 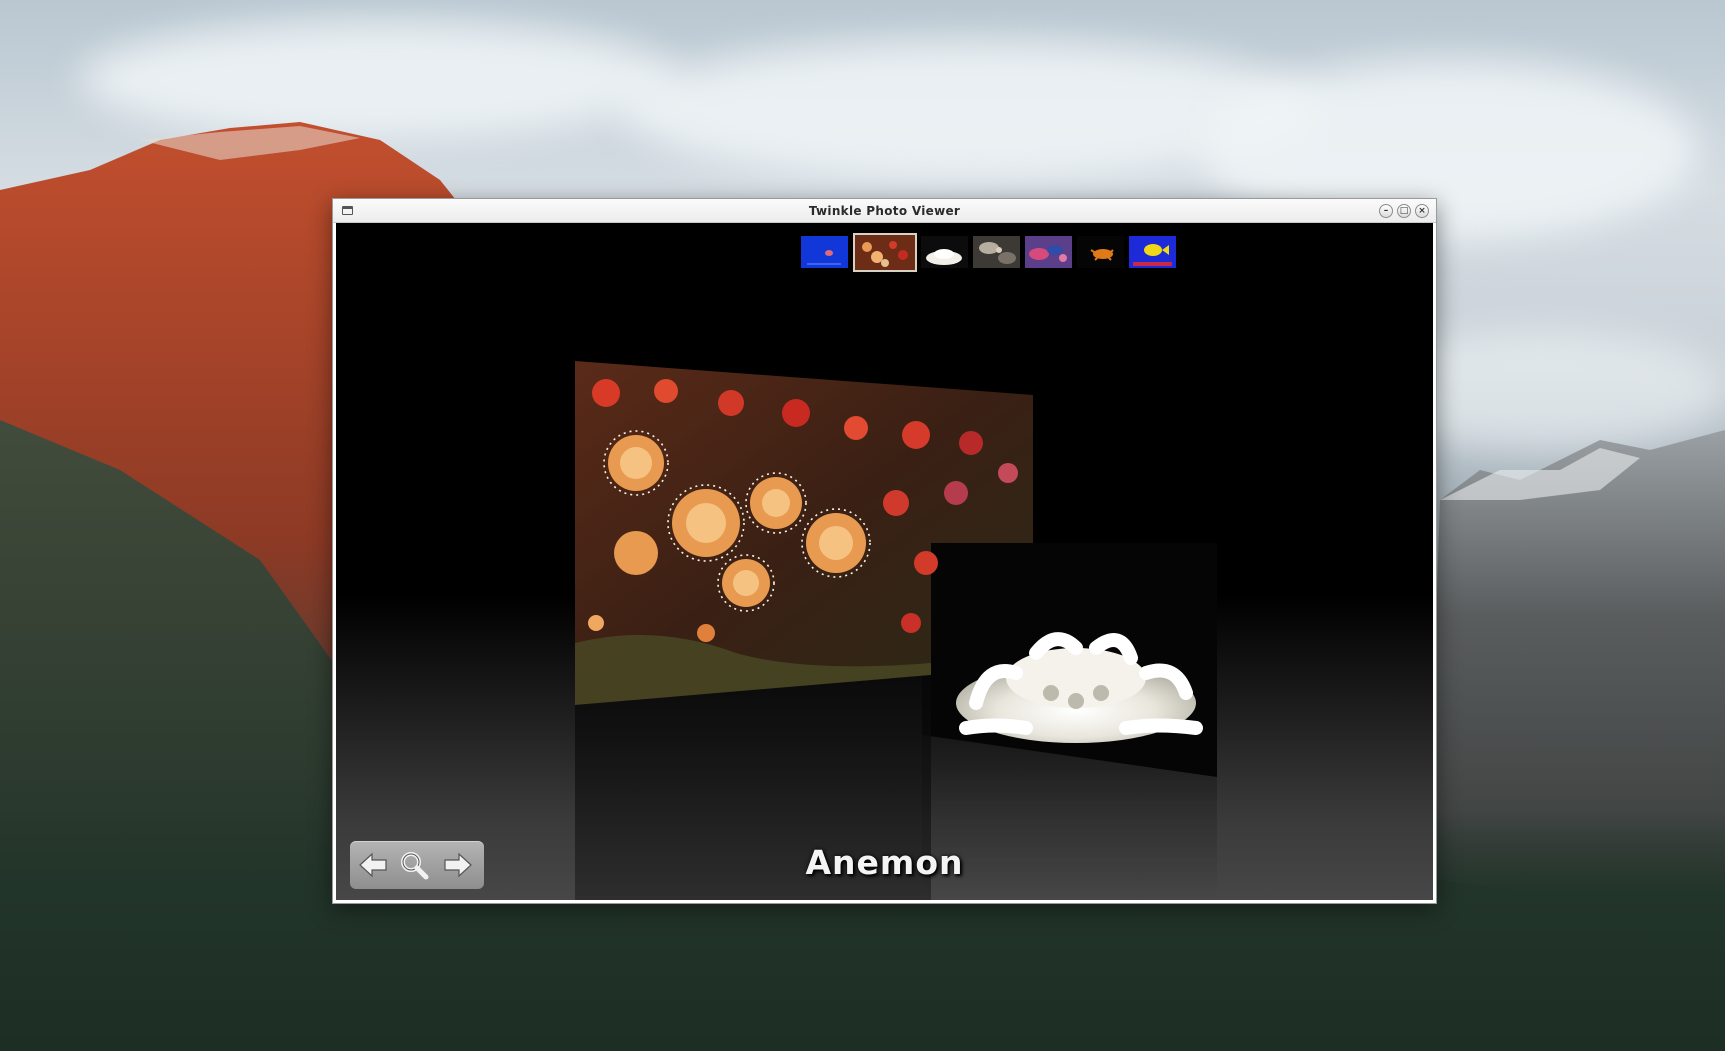 I want to click on navigation-controls, so click(x=417, y=865).